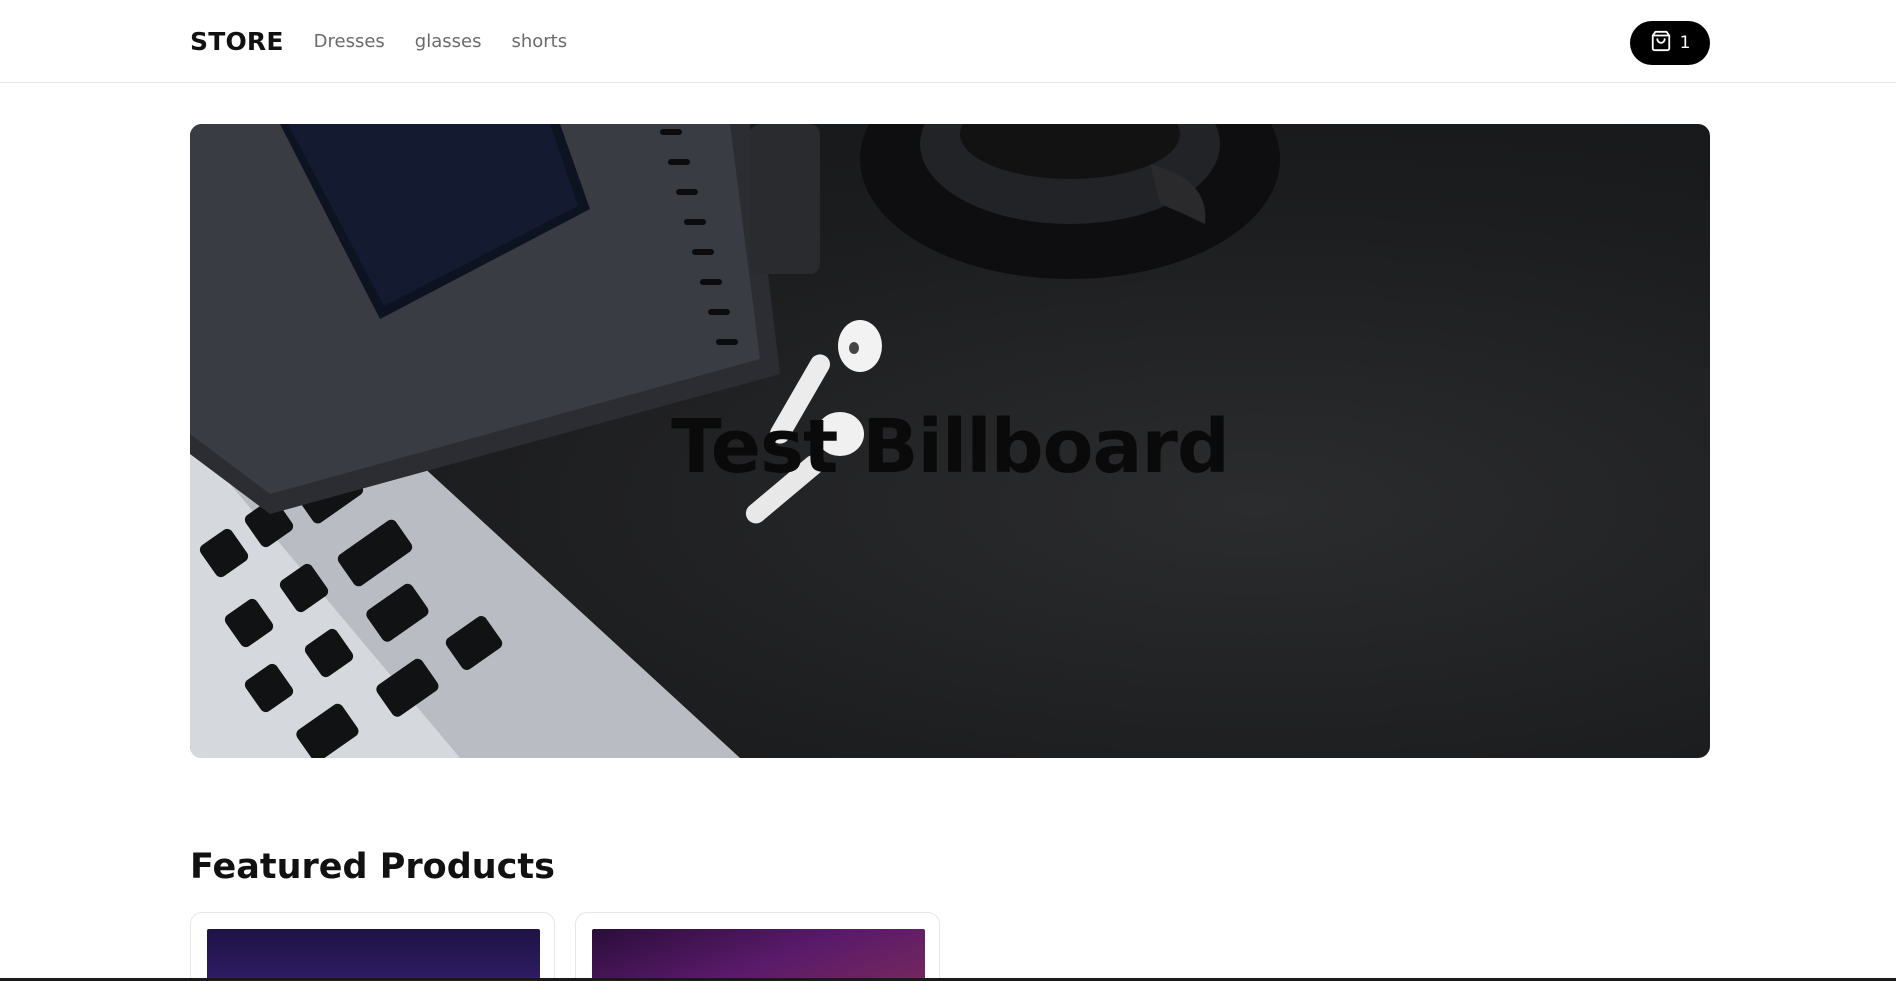 The width and height of the screenshot is (1896, 981). I want to click on brand-logo: STORE, so click(237, 41).